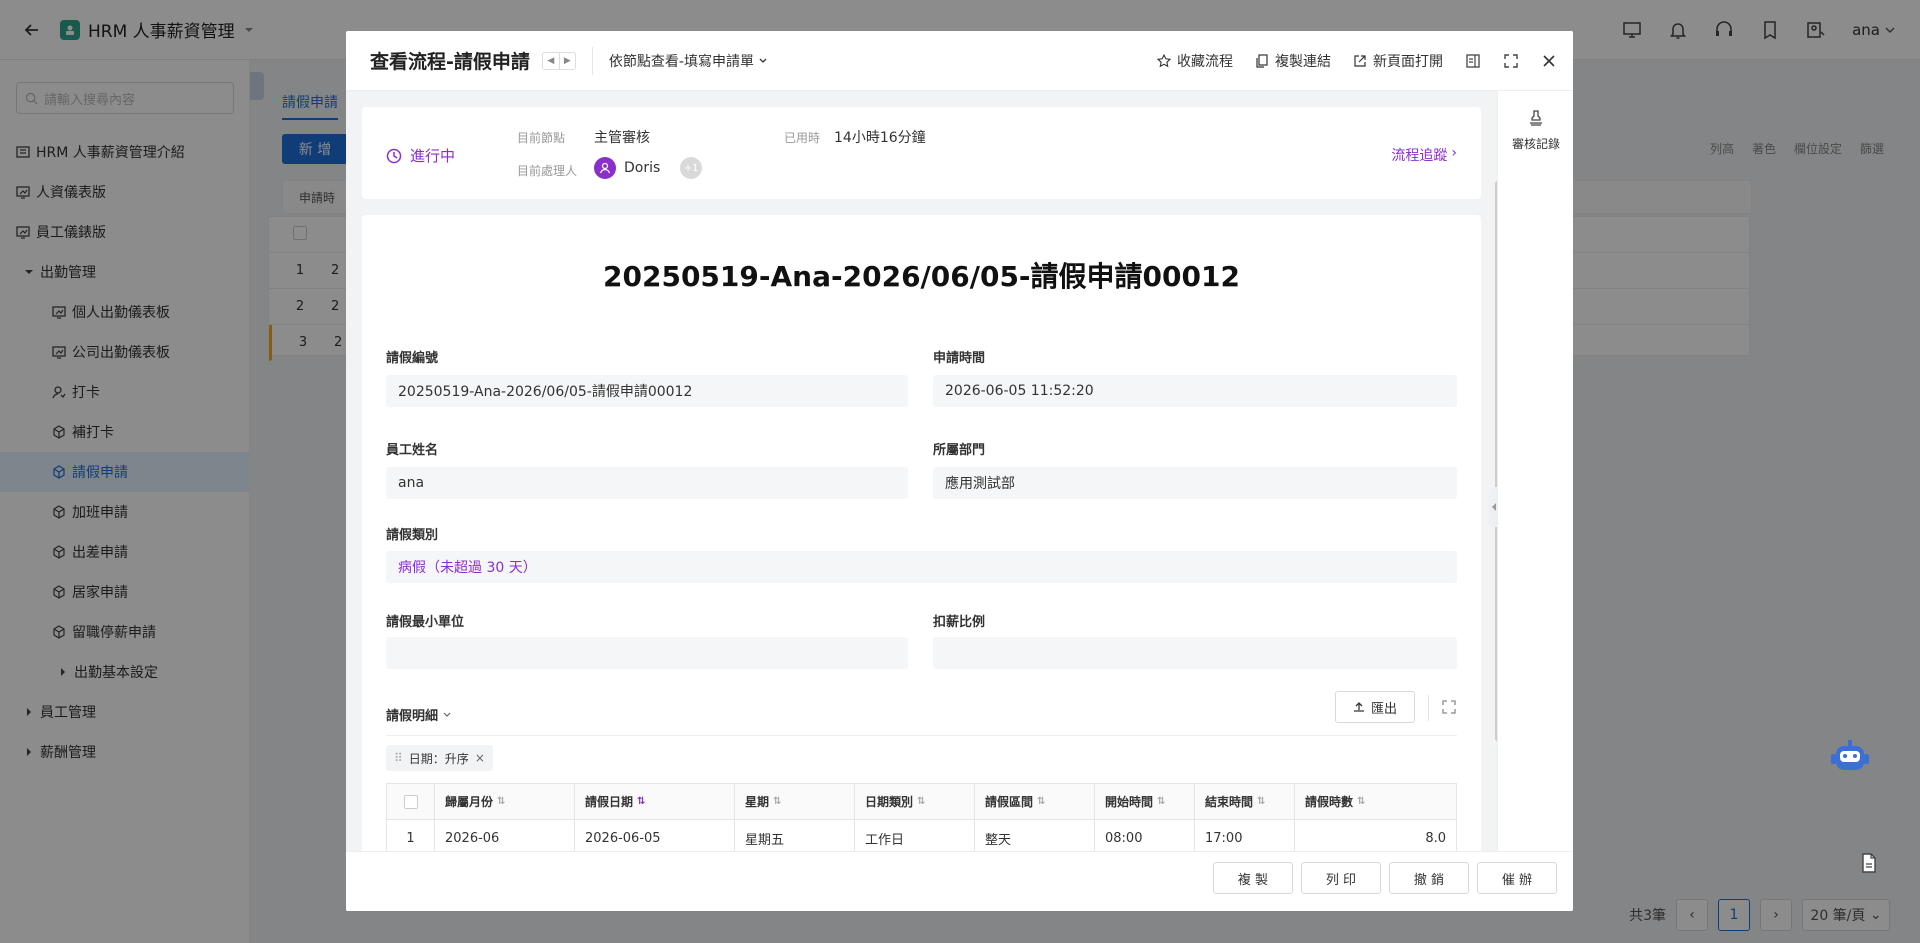 This screenshot has height=943, width=1920. I want to click on dept-label: 所屬部門, so click(959, 450).